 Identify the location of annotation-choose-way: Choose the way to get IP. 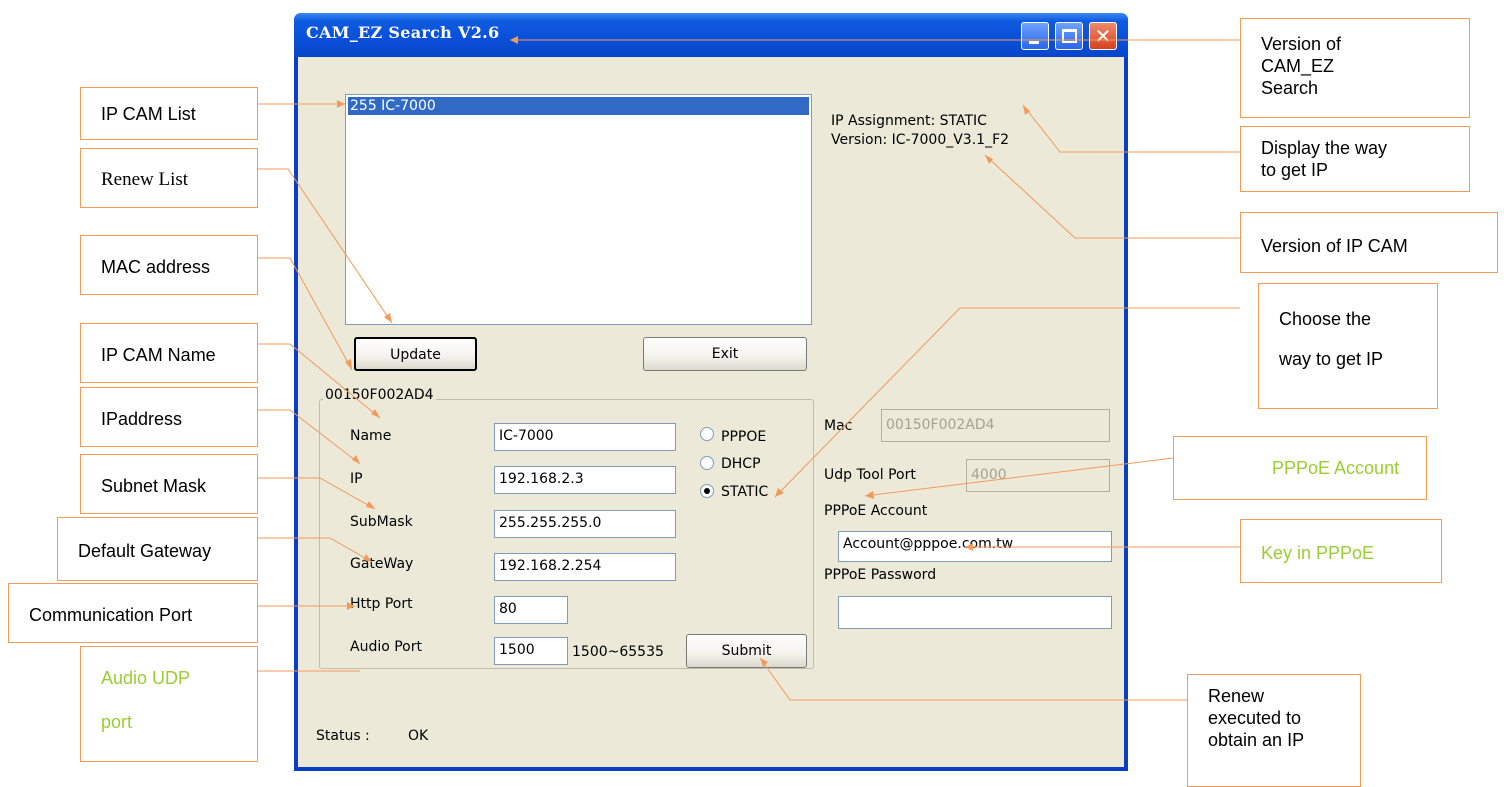
(1348, 346).